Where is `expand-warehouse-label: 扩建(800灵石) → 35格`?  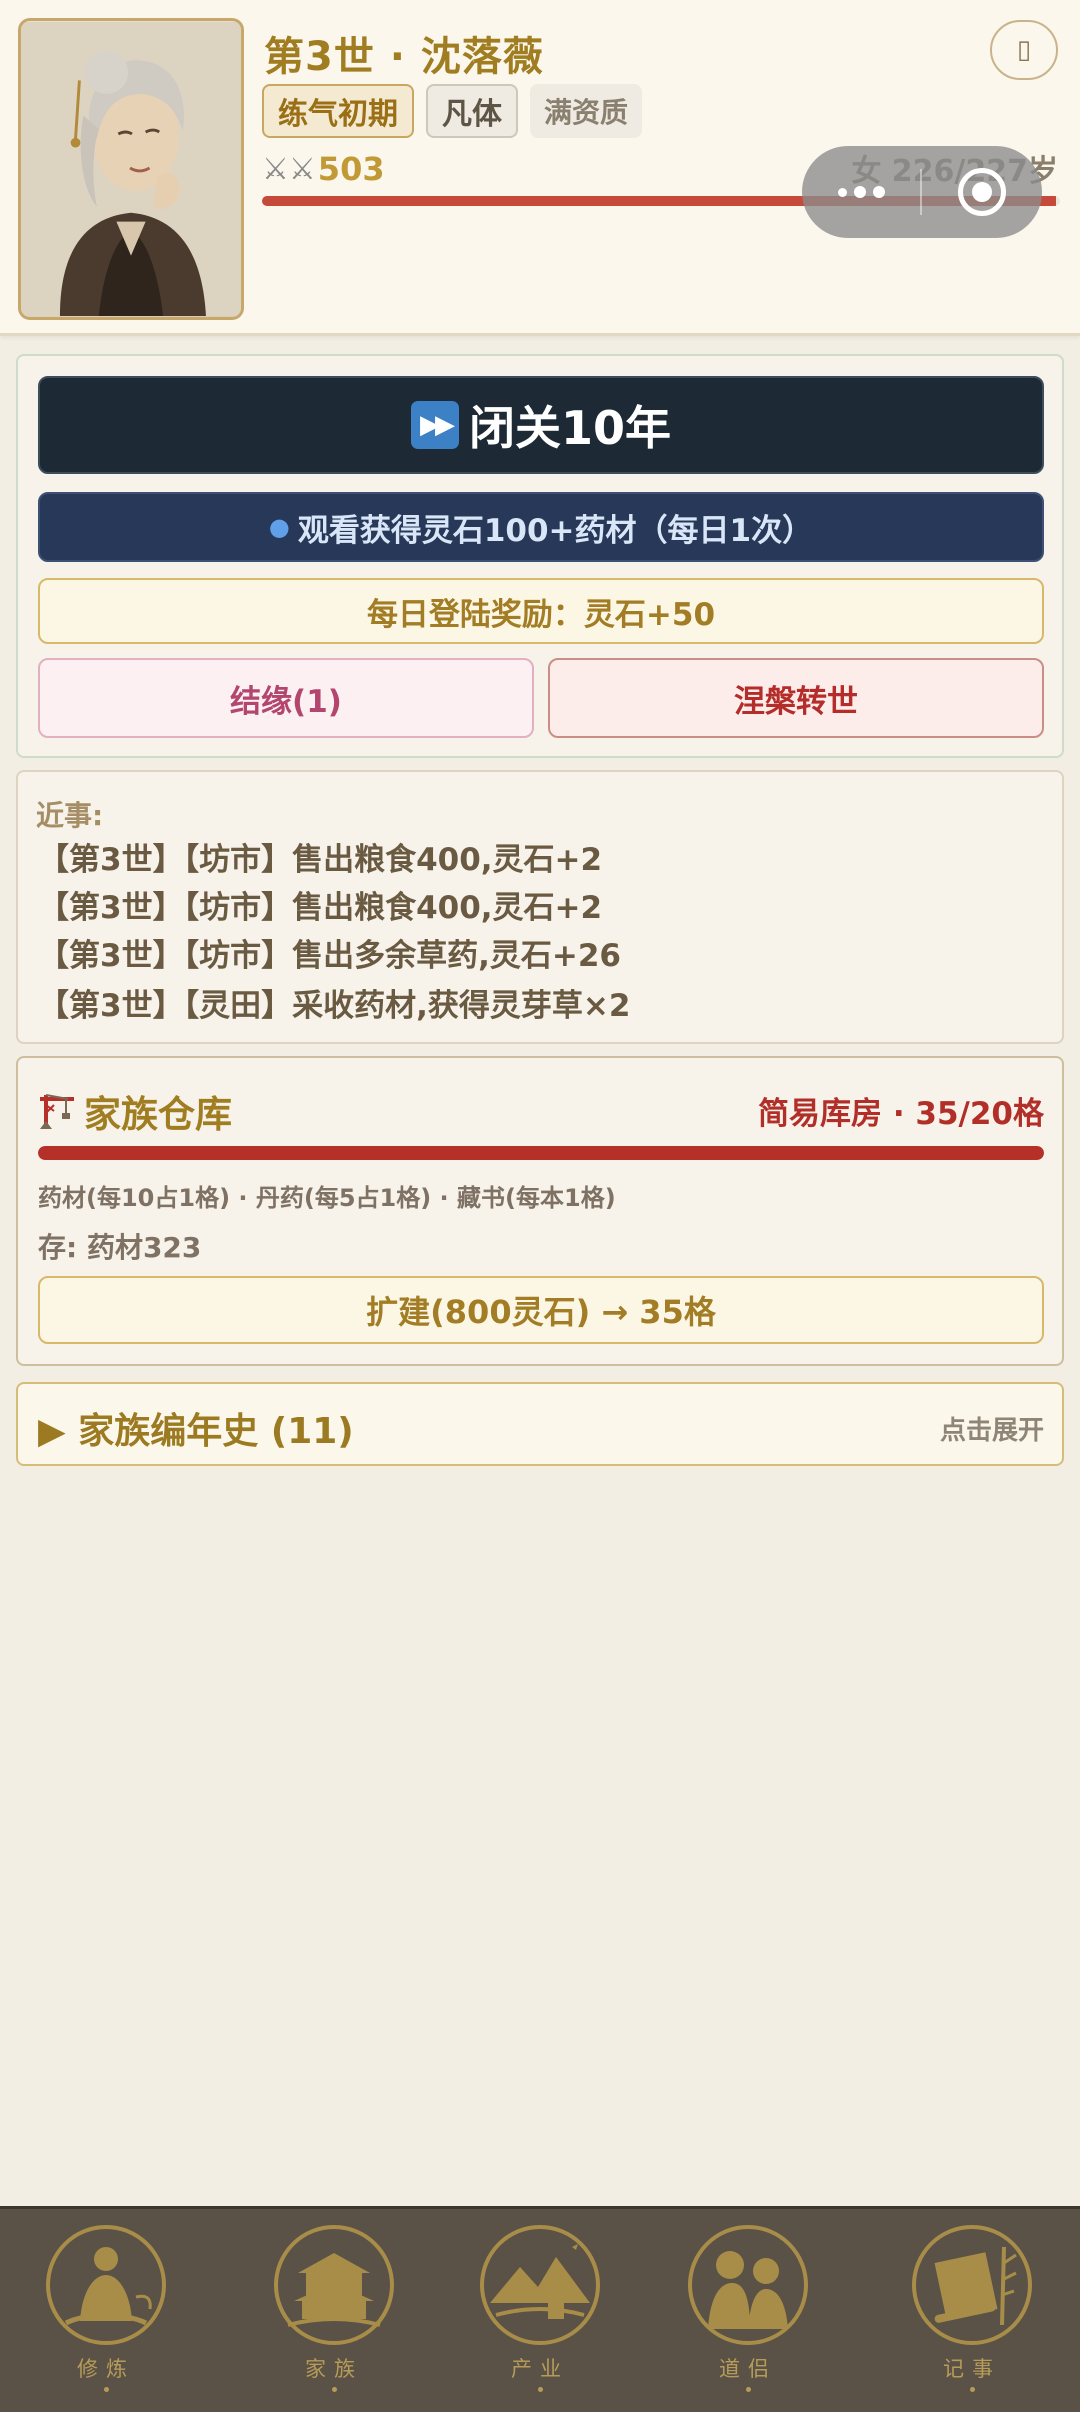
expand-warehouse-label: 扩建(800灵石) → 35格 is located at coordinates (541, 1312).